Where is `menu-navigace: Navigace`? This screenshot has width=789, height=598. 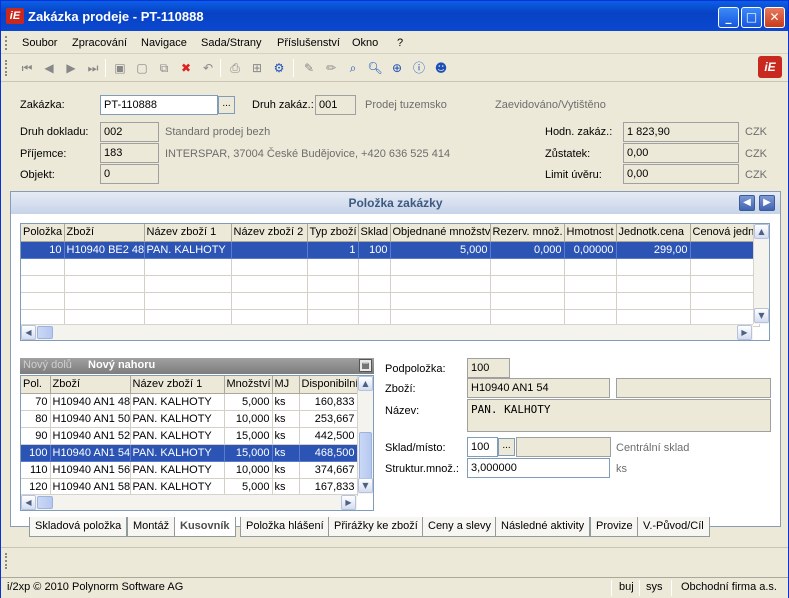
menu-navigace: Navigace is located at coordinates (164, 43).